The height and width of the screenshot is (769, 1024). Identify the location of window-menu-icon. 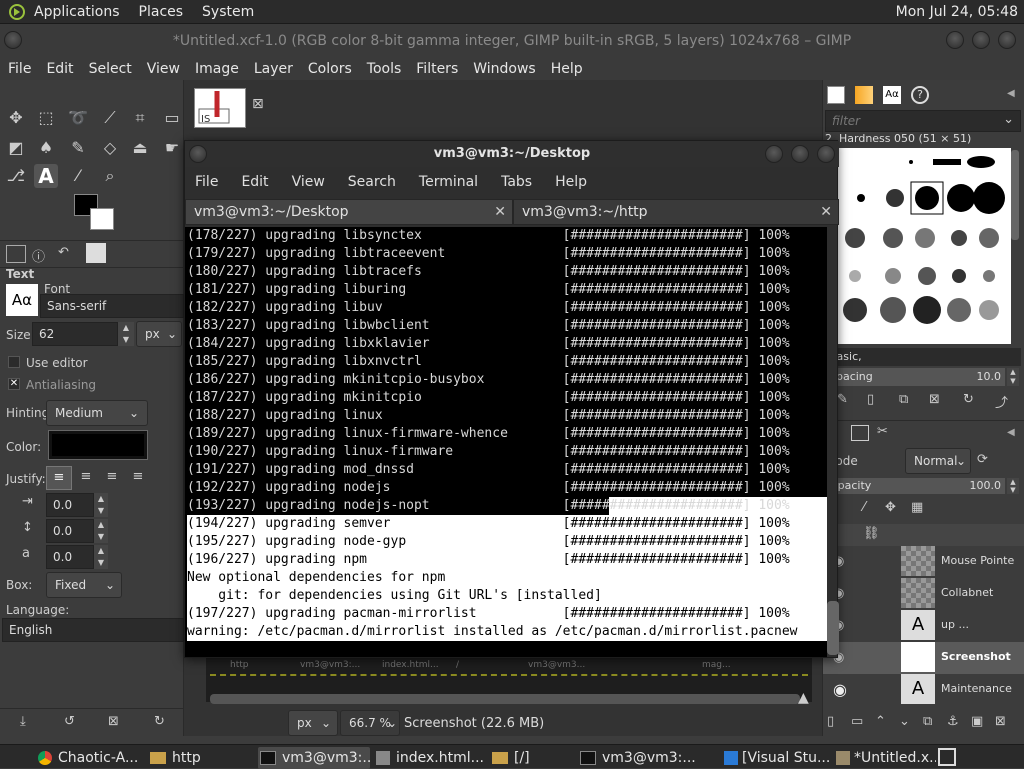
(13, 40).